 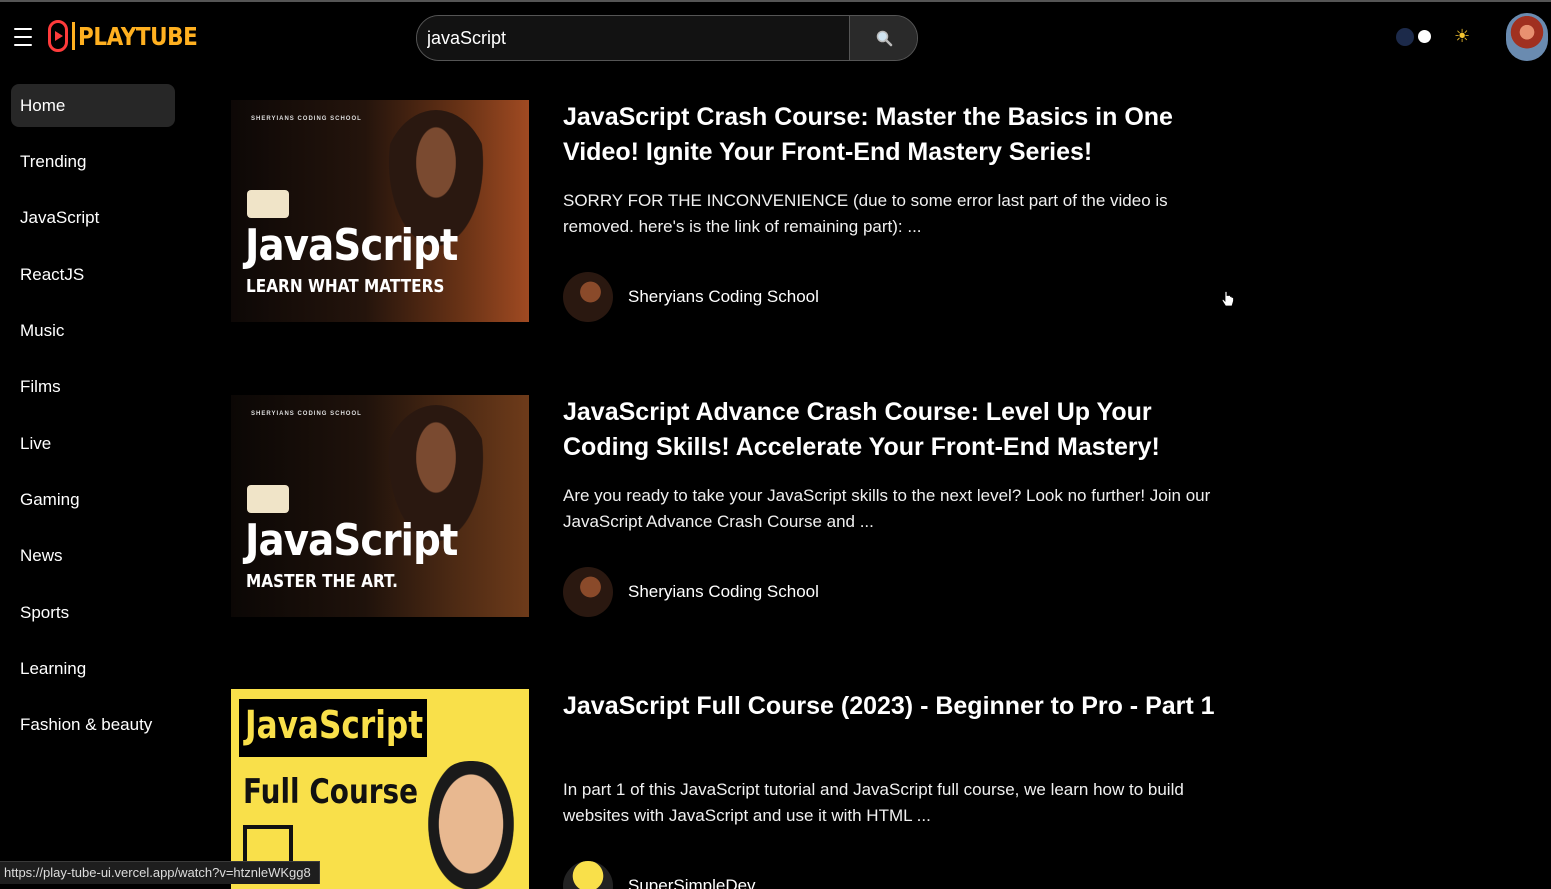 I want to click on sidebar-item-fashion-beauty: Fashion & beauty, so click(x=93, y=724).